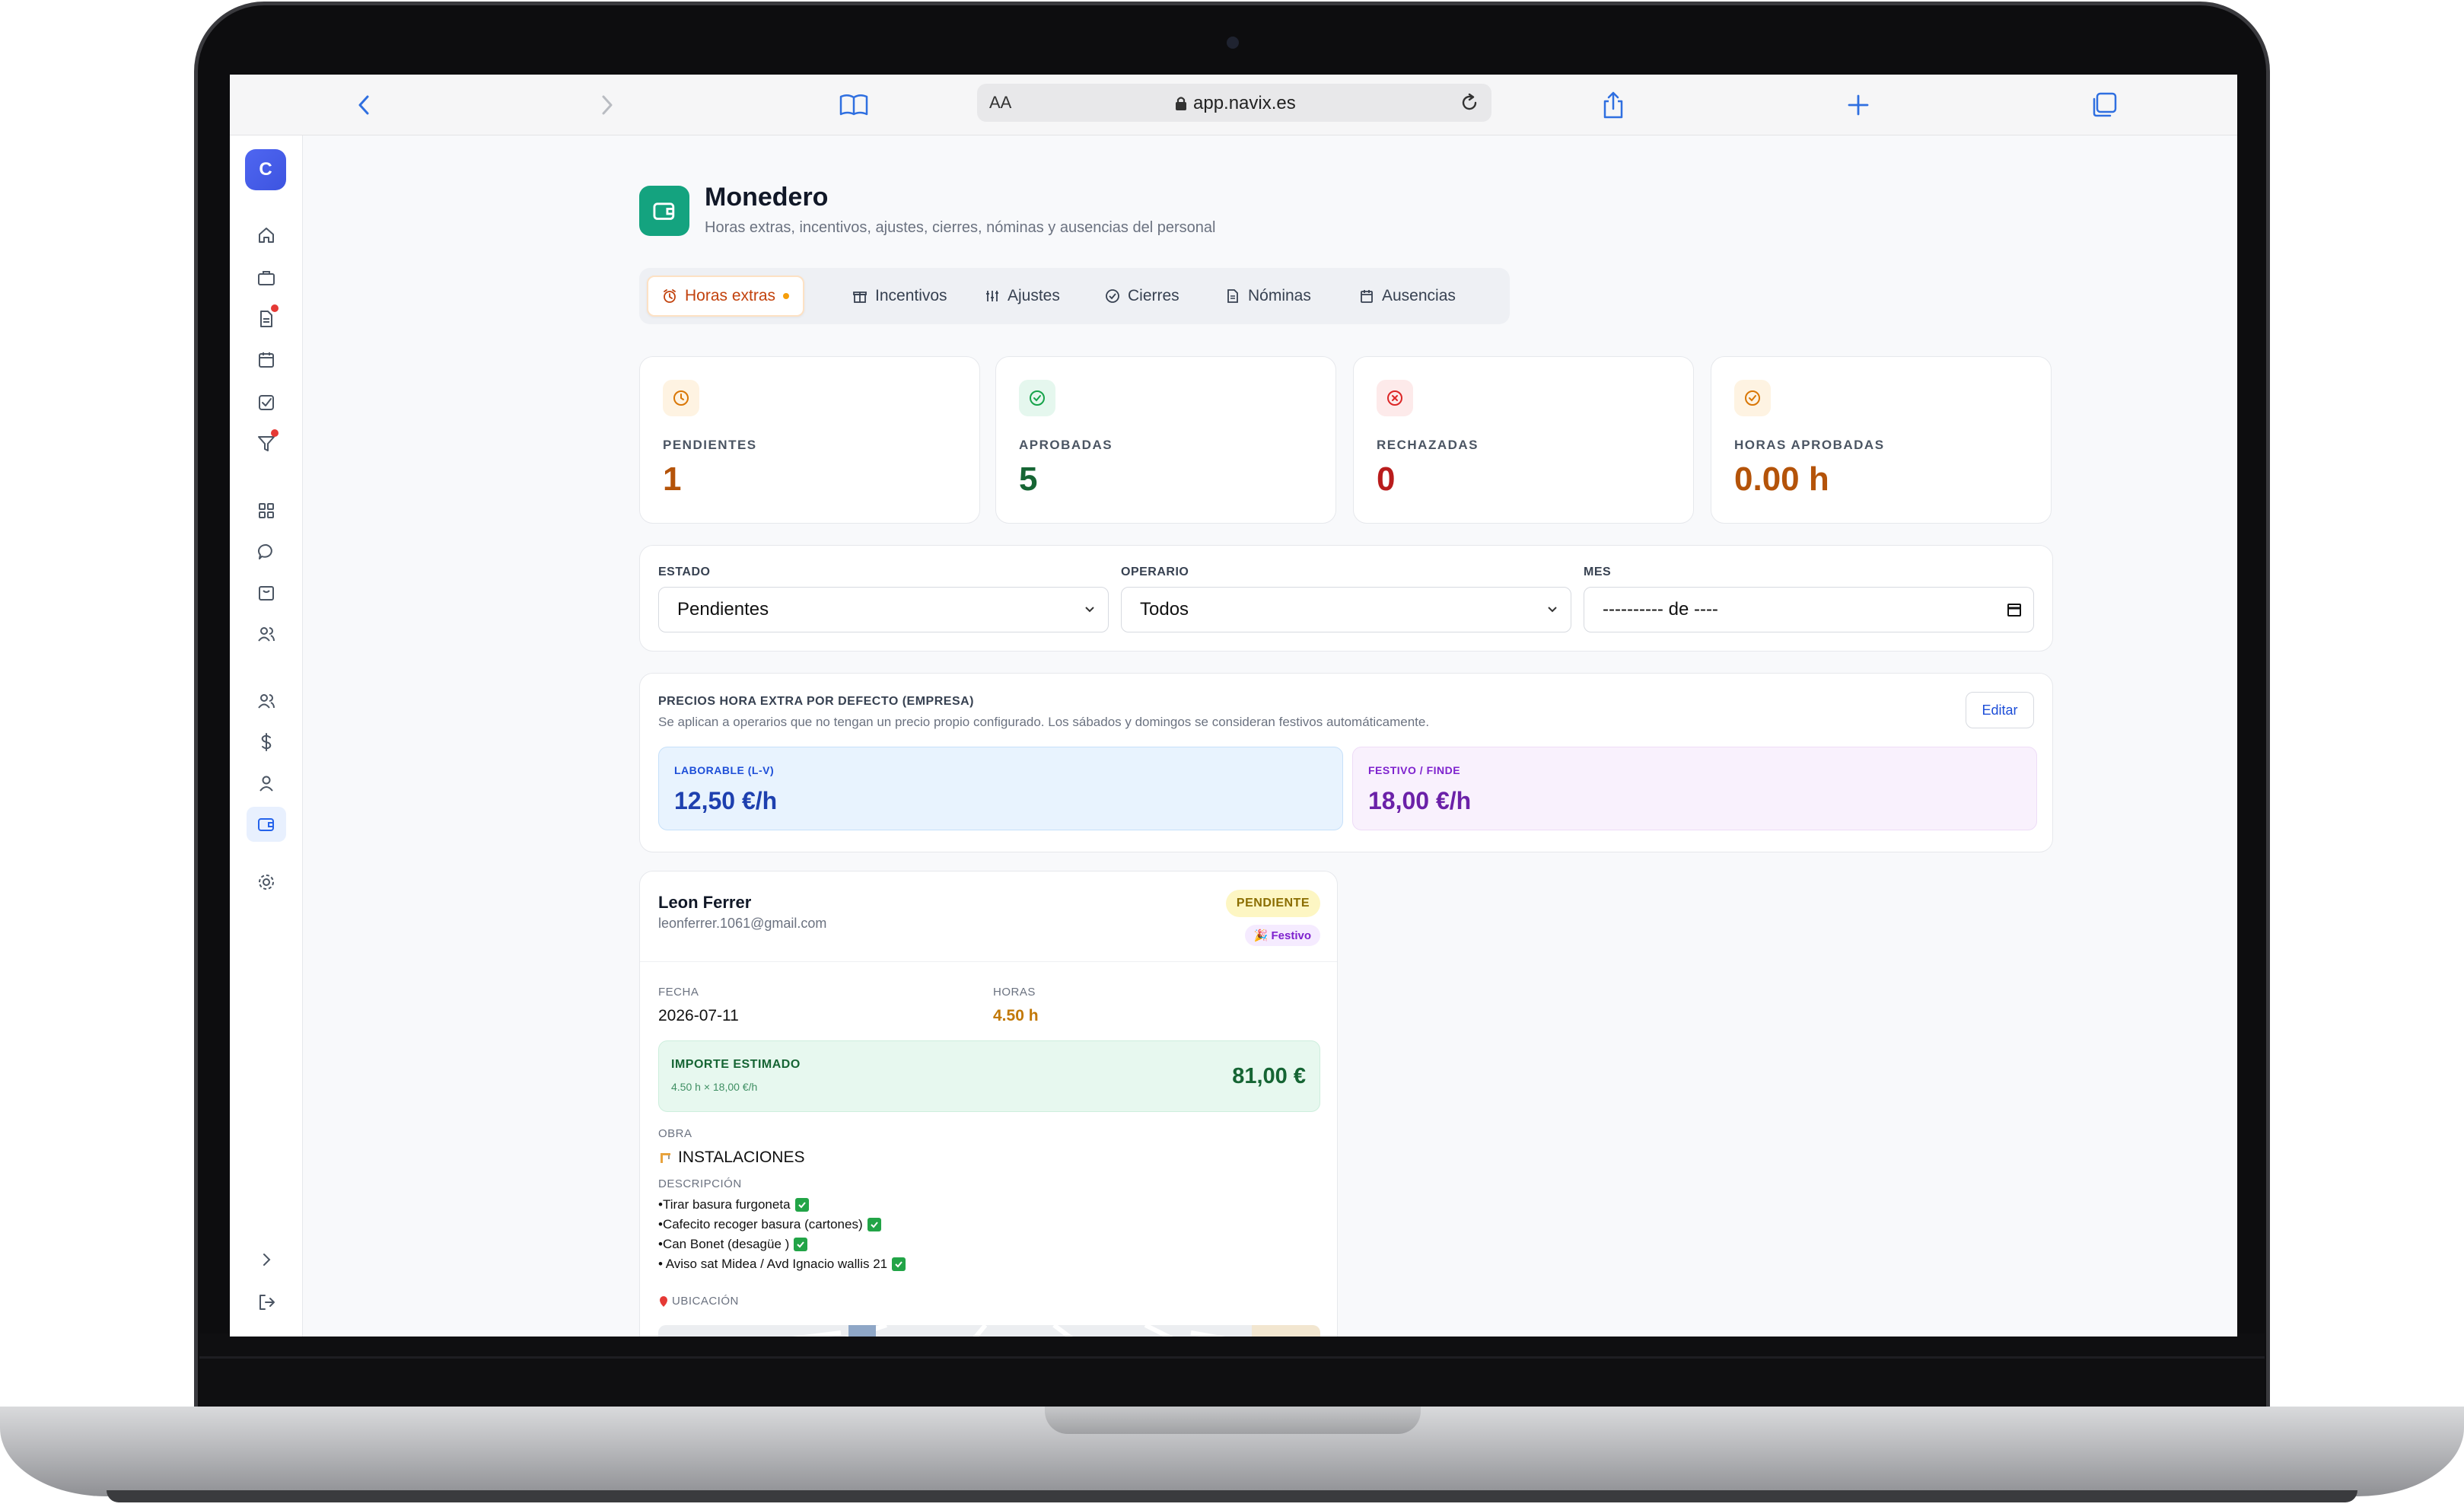  What do you see at coordinates (1233, 43) in the screenshot?
I see `camera-dot` at bounding box center [1233, 43].